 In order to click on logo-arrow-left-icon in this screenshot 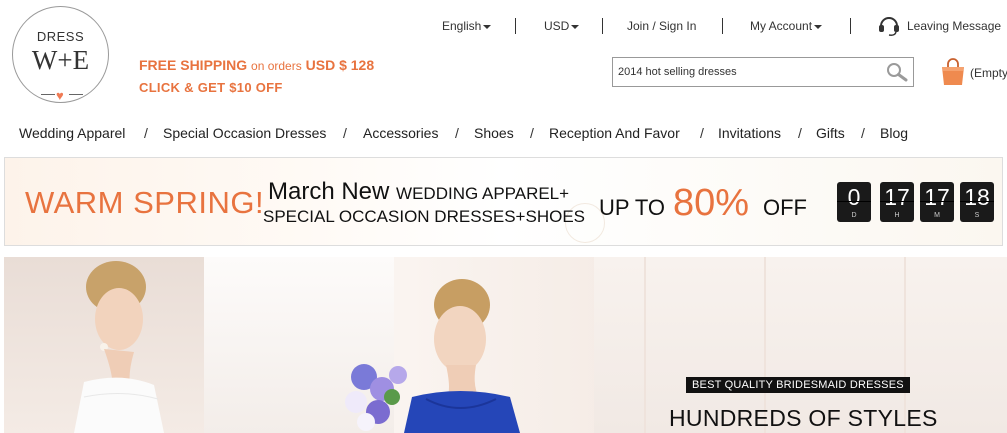, I will do `click(48, 94)`.